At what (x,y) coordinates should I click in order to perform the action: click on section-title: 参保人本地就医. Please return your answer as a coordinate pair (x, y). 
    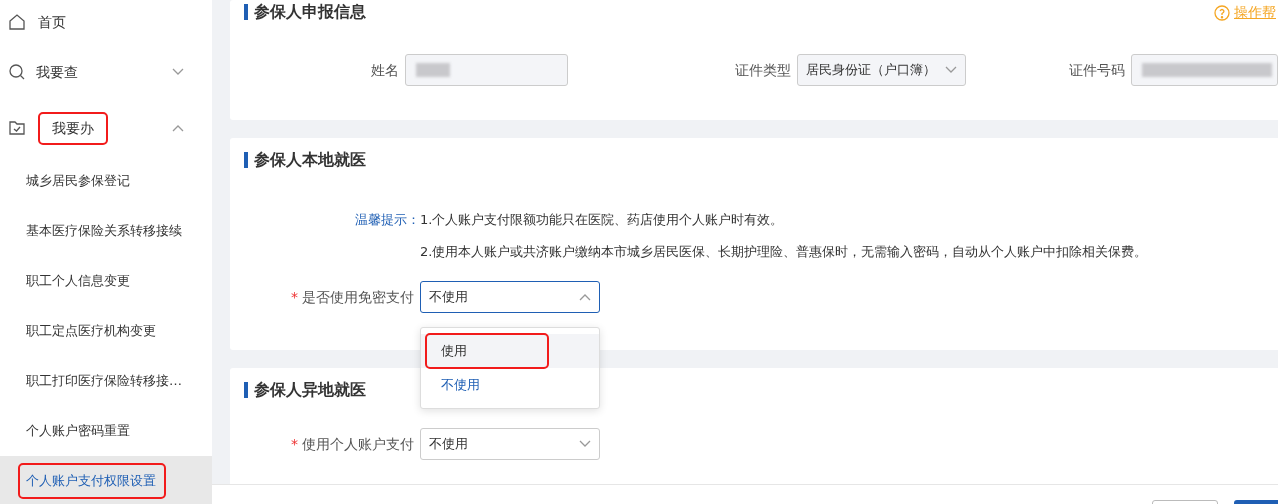
    Looking at the image, I should click on (305, 160).